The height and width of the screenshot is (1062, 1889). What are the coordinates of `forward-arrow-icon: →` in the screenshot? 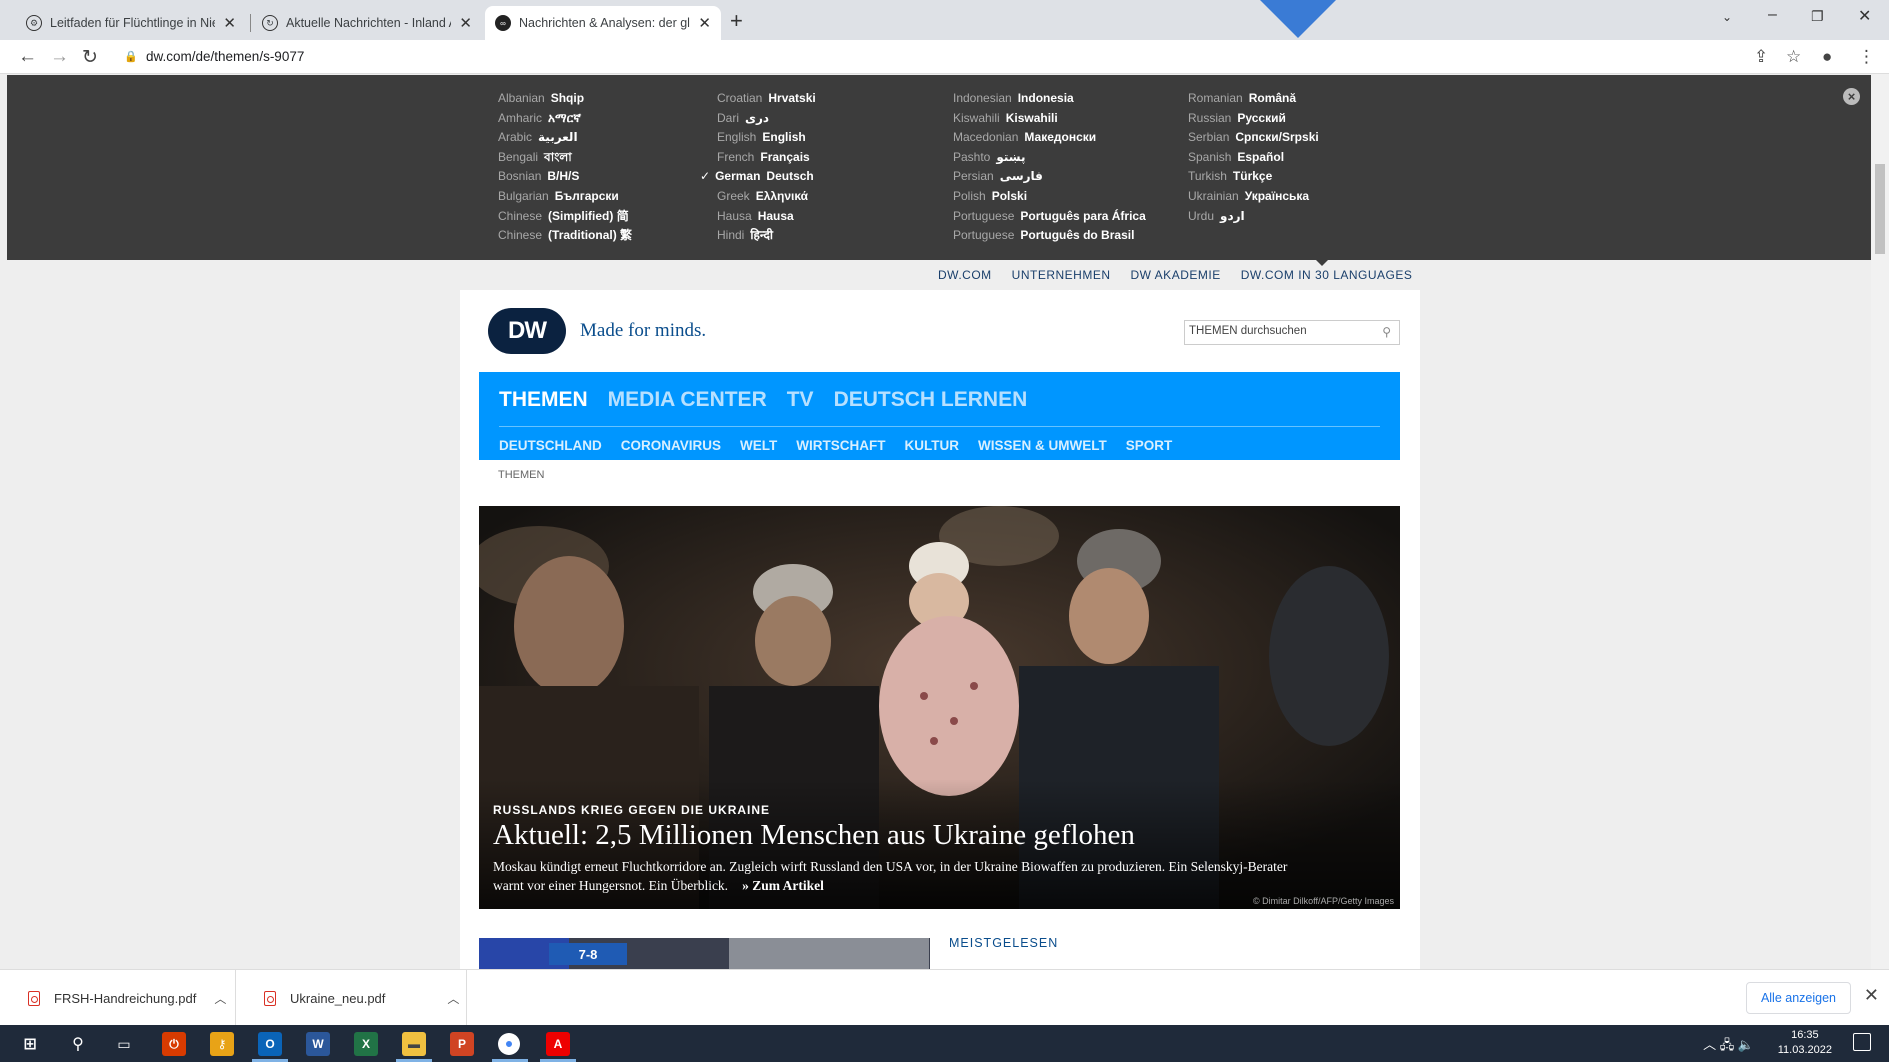 It's located at (59, 57).